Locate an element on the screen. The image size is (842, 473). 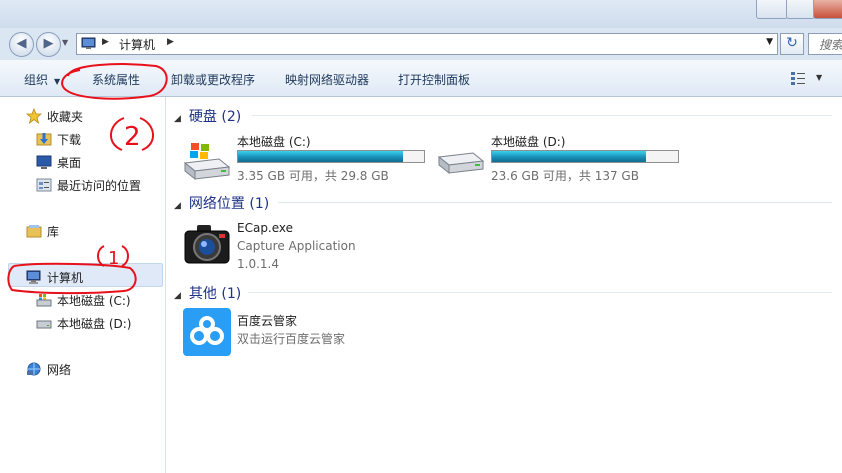
drive-tile-d: 本地磁盘 (D:) 23.6 GB 可用，共 137 GB is located at coordinates (562, 158).